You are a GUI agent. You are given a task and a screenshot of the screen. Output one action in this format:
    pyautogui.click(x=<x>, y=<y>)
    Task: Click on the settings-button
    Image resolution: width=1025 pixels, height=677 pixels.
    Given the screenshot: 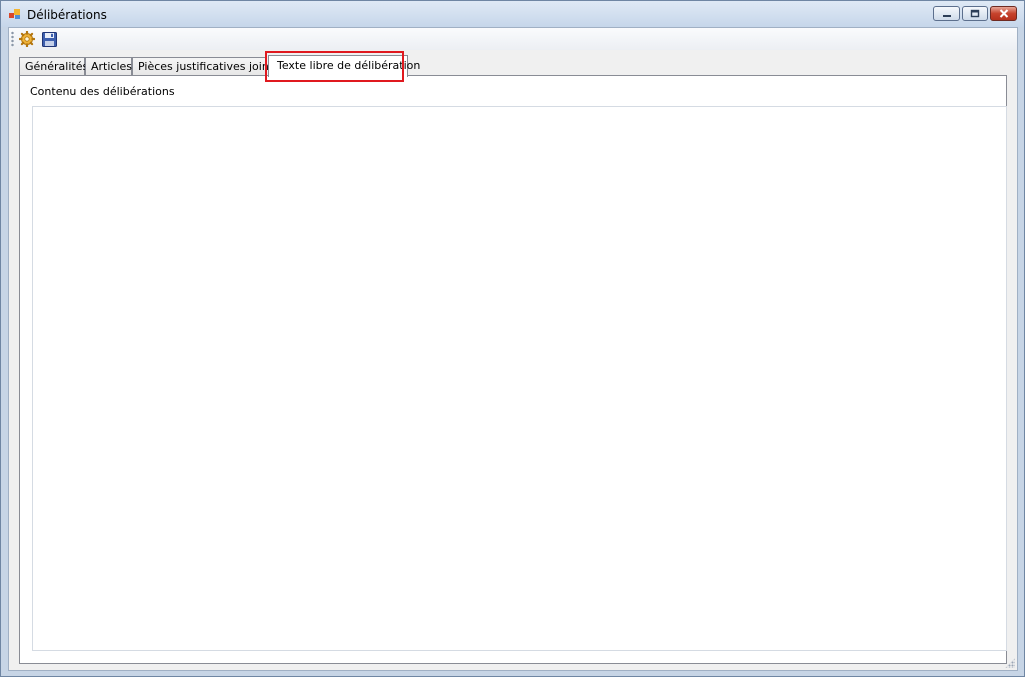 What is the action you would take?
    pyautogui.click(x=27, y=39)
    